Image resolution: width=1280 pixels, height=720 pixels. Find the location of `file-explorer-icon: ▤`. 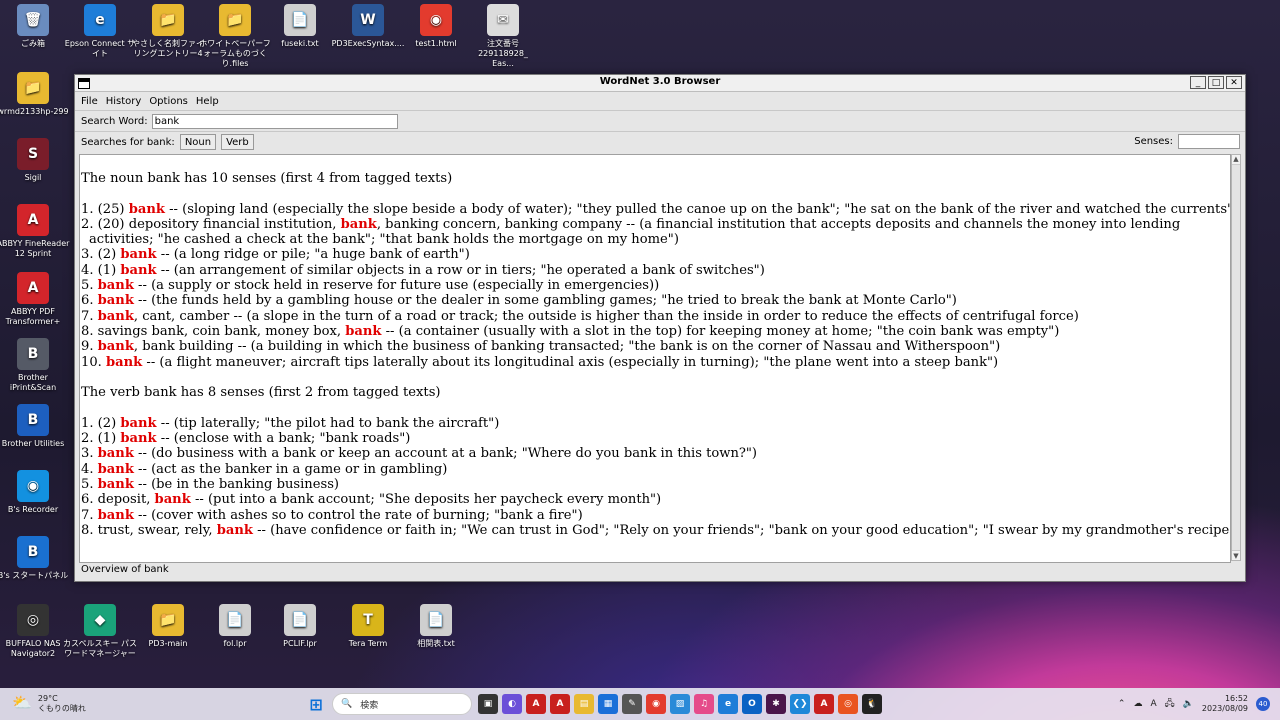

file-explorer-icon: ▤ is located at coordinates (584, 704).